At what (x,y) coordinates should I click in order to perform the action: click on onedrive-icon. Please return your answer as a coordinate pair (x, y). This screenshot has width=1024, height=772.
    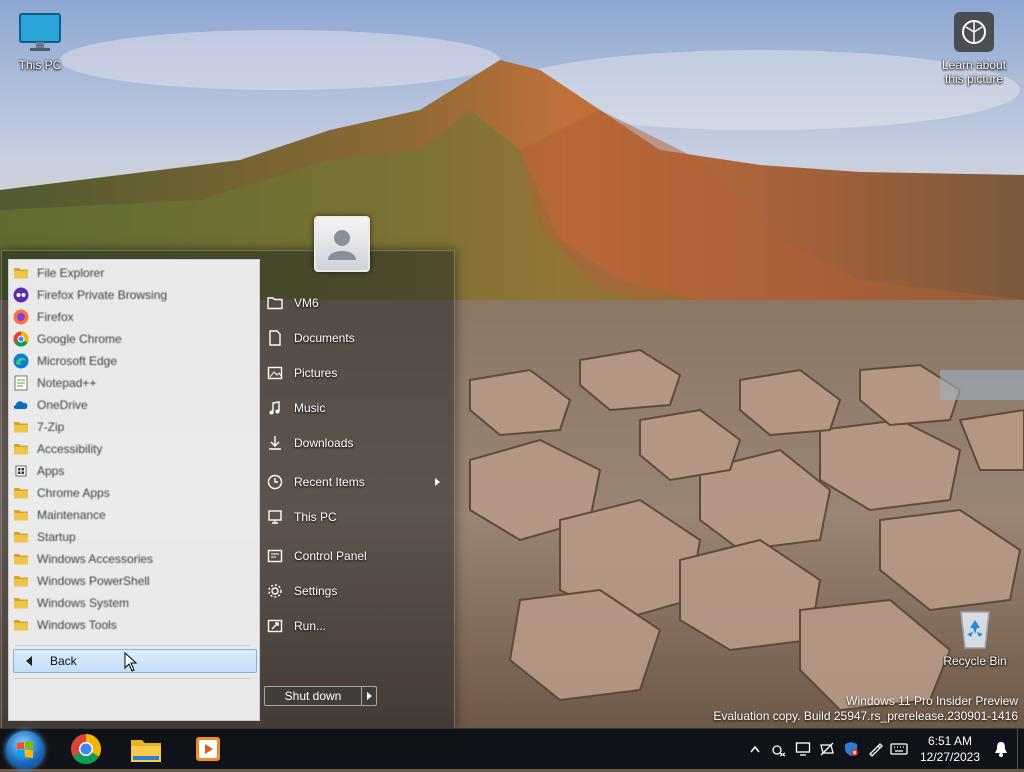
    Looking at the image, I should click on (21, 405).